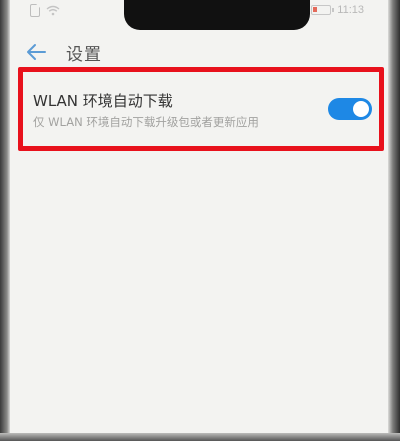 The image size is (400, 441). Describe the element at coordinates (35, 10) in the screenshot. I see `sim-card-icon` at that location.